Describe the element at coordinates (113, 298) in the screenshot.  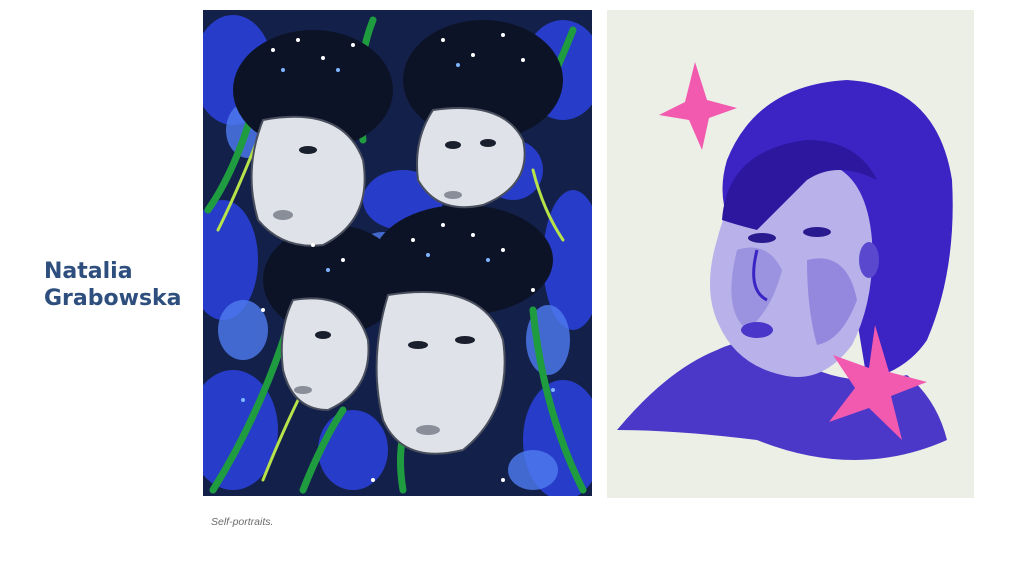
I see `artist-last-name: Grabowska` at that location.